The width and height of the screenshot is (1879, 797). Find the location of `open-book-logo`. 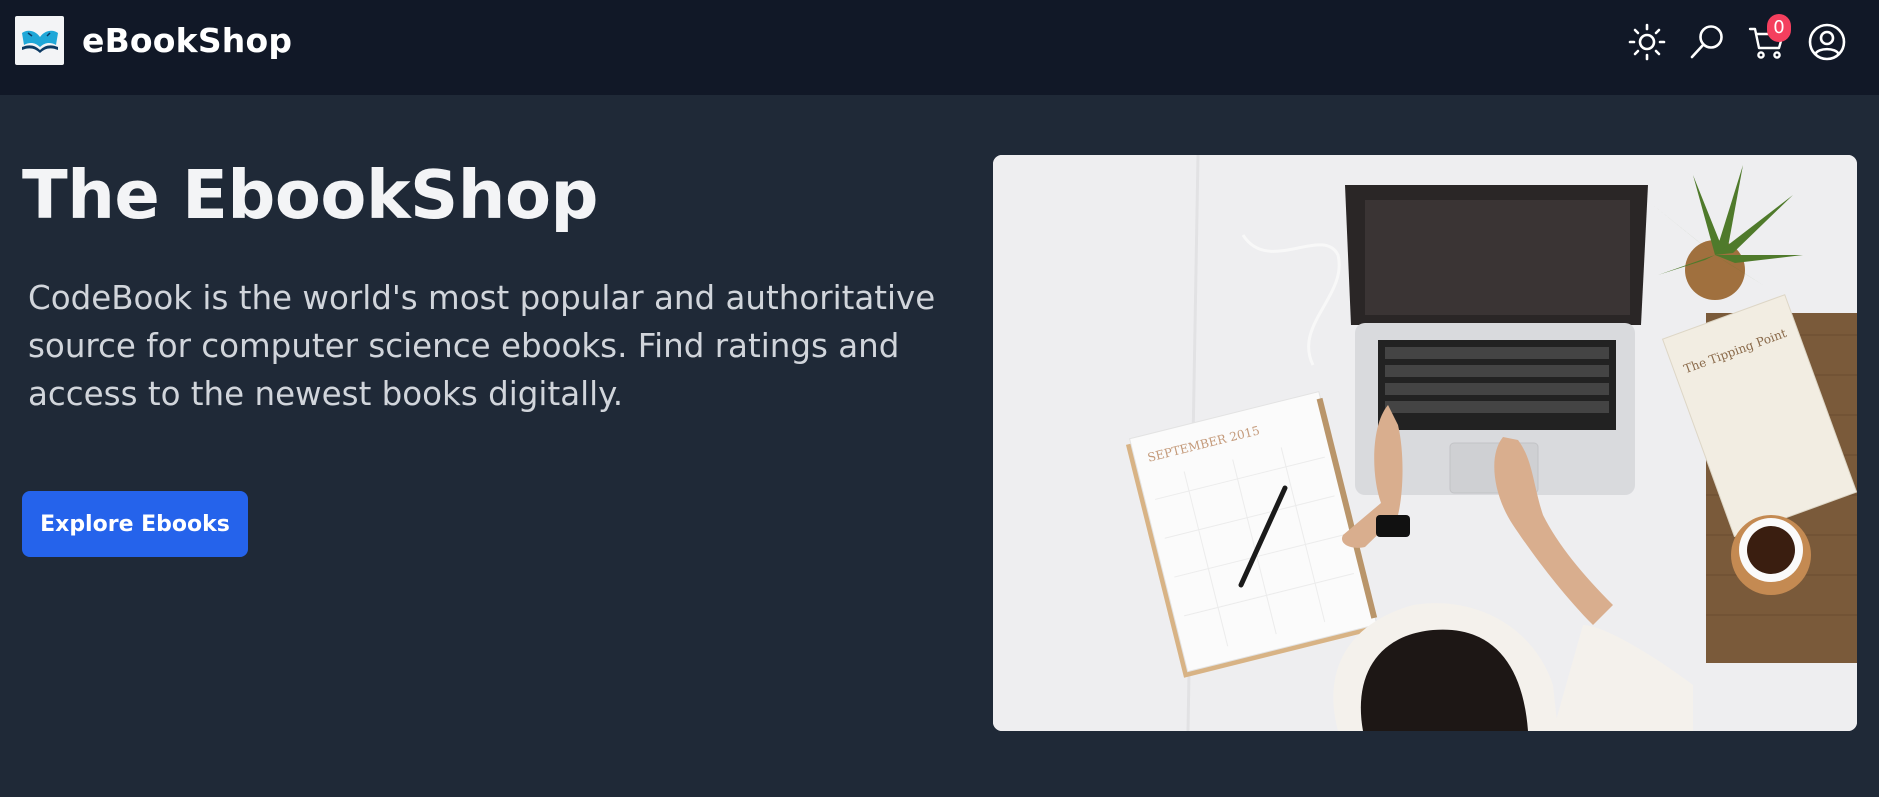

open-book-logo is located at coordinates (39, 40).